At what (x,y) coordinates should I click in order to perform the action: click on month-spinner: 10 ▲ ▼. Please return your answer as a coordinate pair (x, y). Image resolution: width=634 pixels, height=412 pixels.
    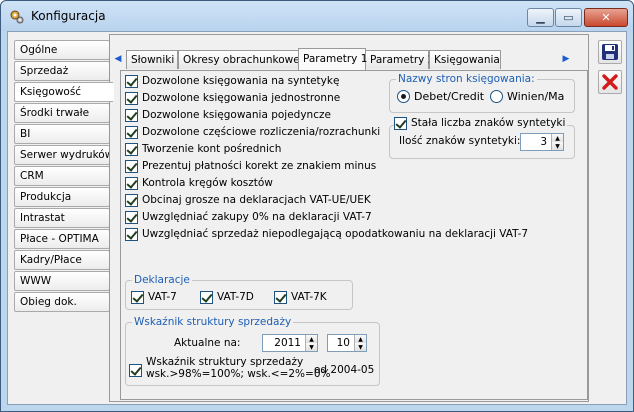
    Looking at the image, I should click on (347, 343).